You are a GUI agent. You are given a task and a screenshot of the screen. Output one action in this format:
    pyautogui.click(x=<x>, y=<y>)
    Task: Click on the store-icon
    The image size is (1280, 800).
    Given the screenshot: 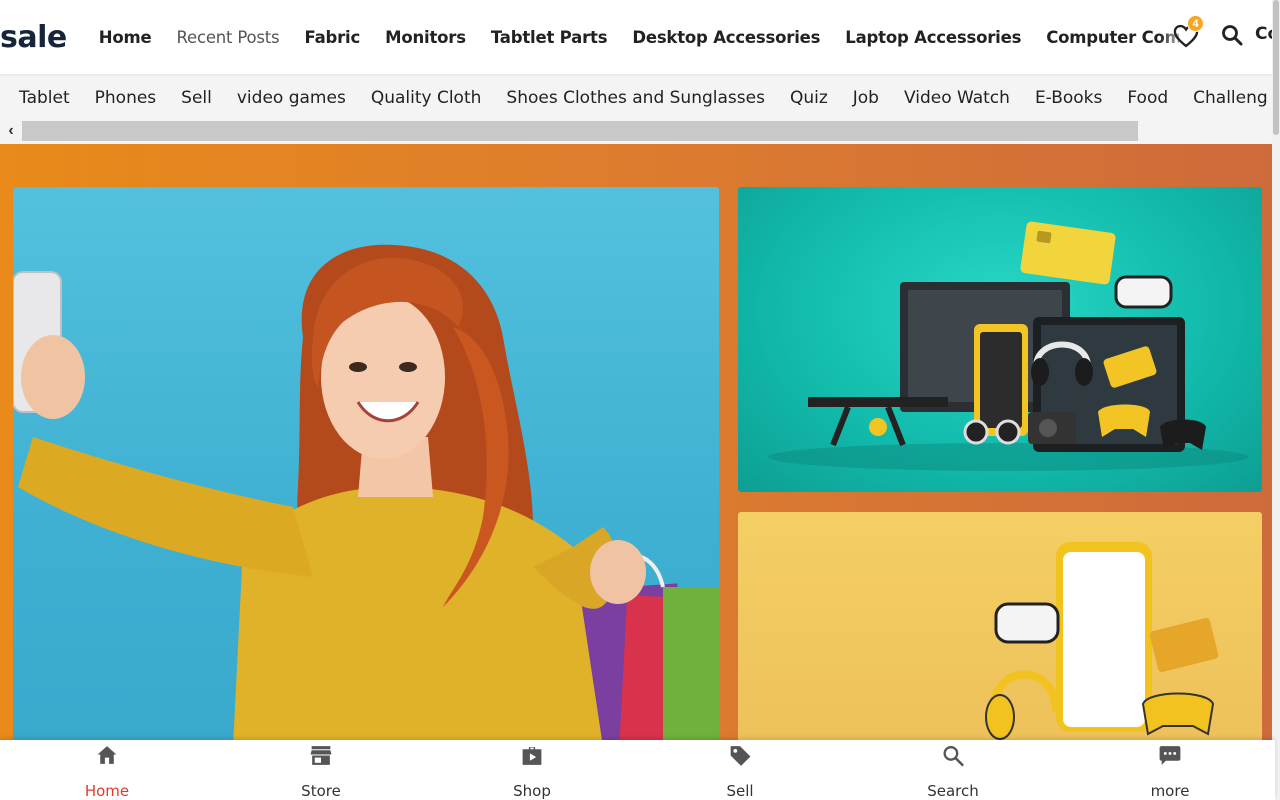 What is the action you would take?
    pyautogui.click(x=321, y=755)
    